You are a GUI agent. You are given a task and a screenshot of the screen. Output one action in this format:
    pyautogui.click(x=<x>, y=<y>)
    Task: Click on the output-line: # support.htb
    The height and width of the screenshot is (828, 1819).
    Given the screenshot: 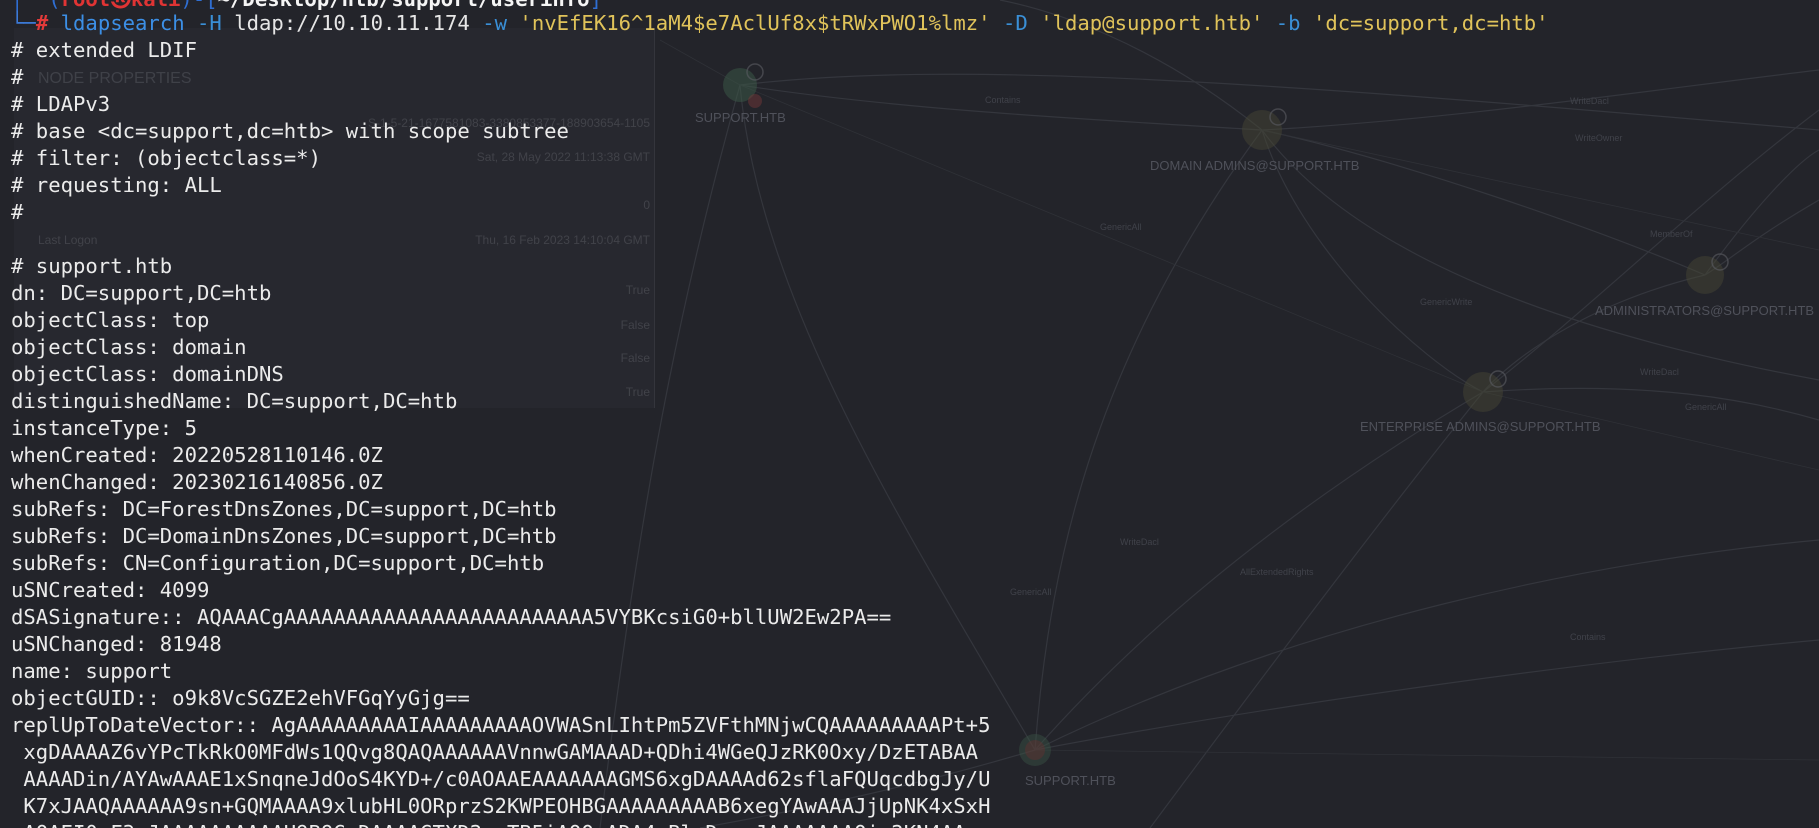 What is the action you would take?
    pyautogui.click(x=92, y=266)
    